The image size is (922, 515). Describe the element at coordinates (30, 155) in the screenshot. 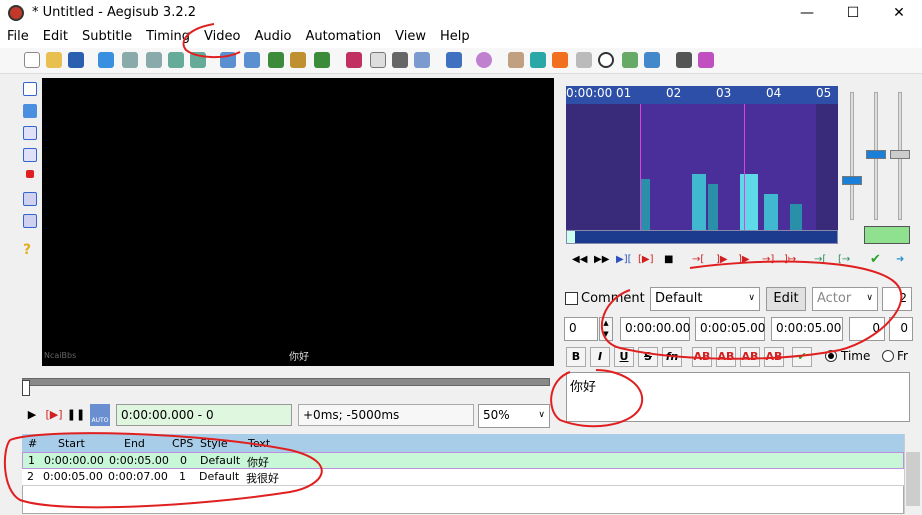

I see `rotate-xy-tool-icon` at that location.